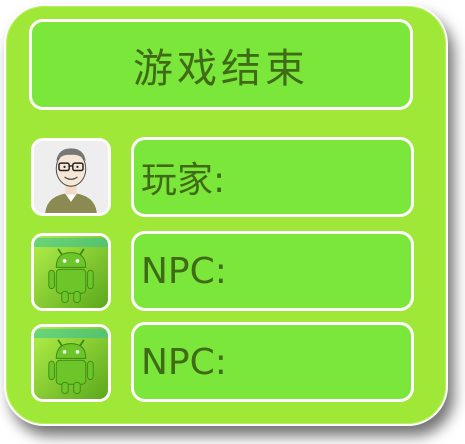 This screenshot has width=465, height=444. Describe the element at coordinates (272, 362) in the screenshot. I see `npc-name-box-2: NPC:` at that location.